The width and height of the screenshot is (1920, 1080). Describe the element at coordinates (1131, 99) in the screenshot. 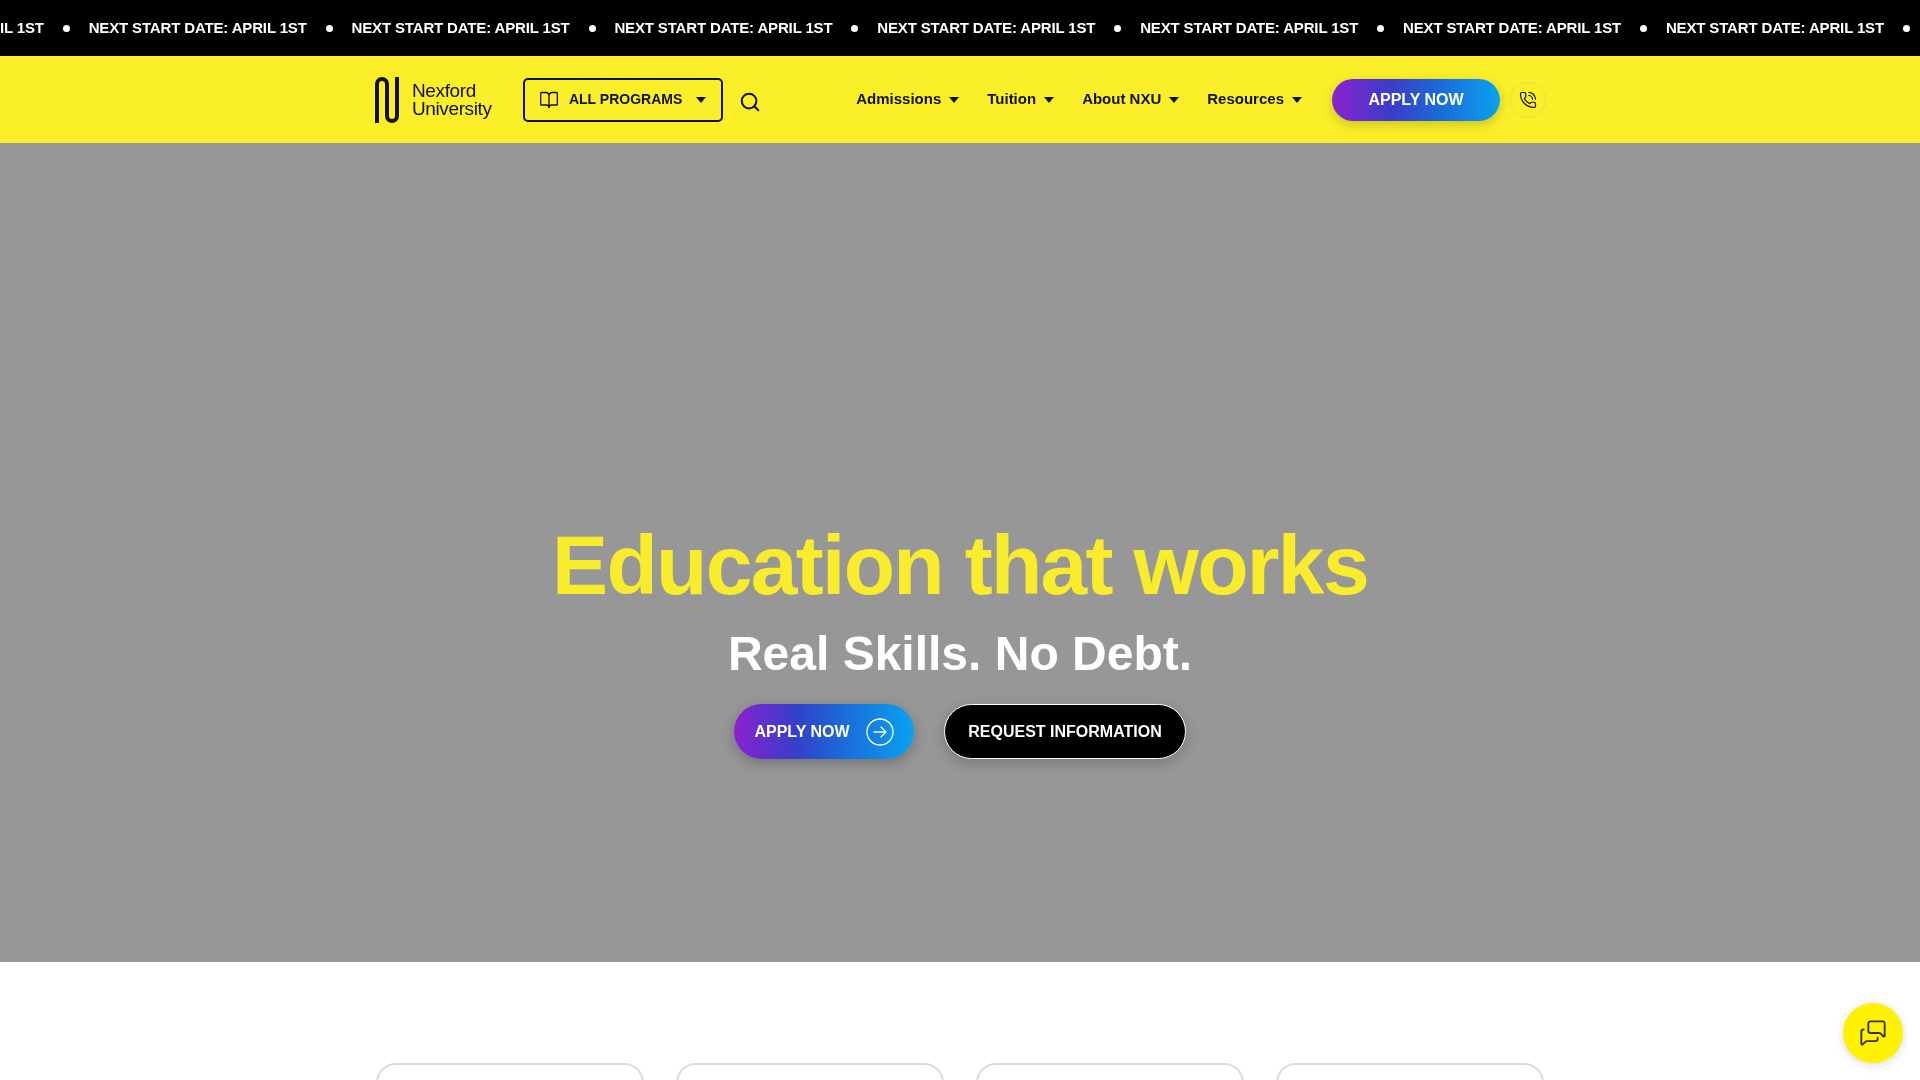

I see `nav-link: About NXU` at that location.